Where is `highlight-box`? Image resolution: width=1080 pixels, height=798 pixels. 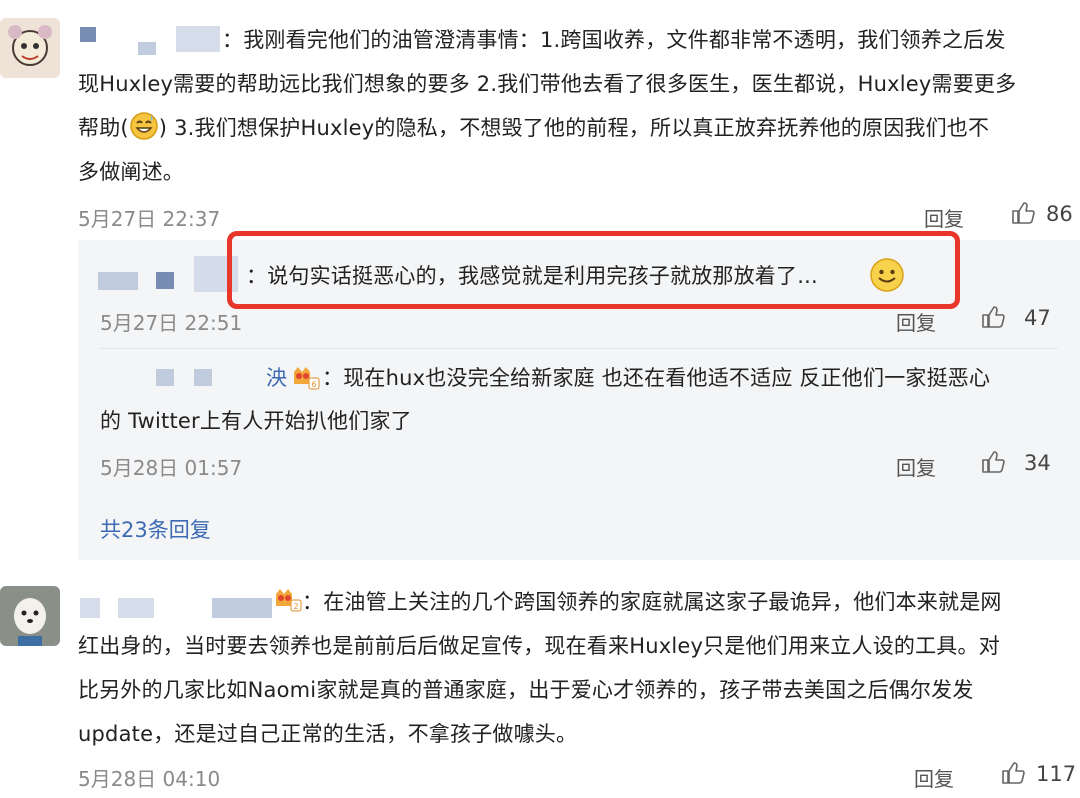 highlight-box is located at coordinates (593, 270).